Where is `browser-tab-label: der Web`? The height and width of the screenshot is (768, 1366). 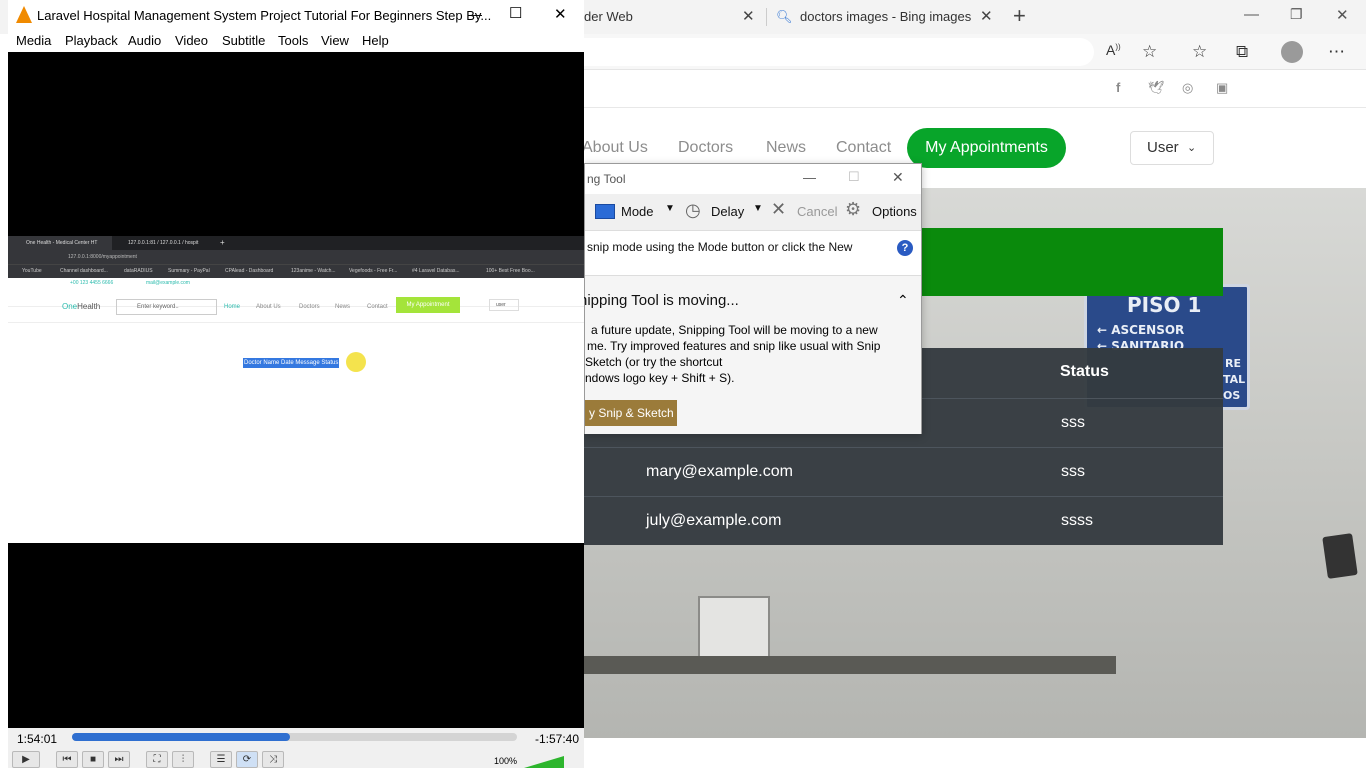 browser-tab-label: der Web is located at coordinates (608, 16).